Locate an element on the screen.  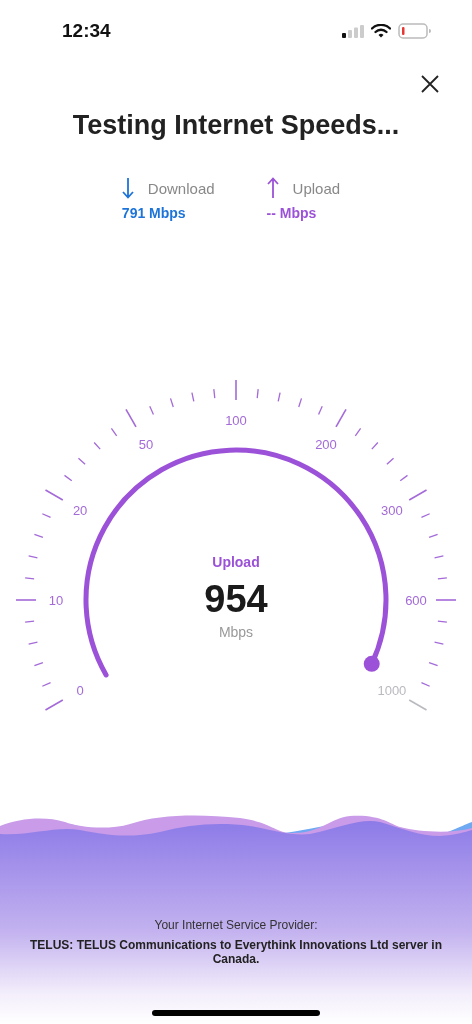
battery-icon is located at coordinates (415, 31).